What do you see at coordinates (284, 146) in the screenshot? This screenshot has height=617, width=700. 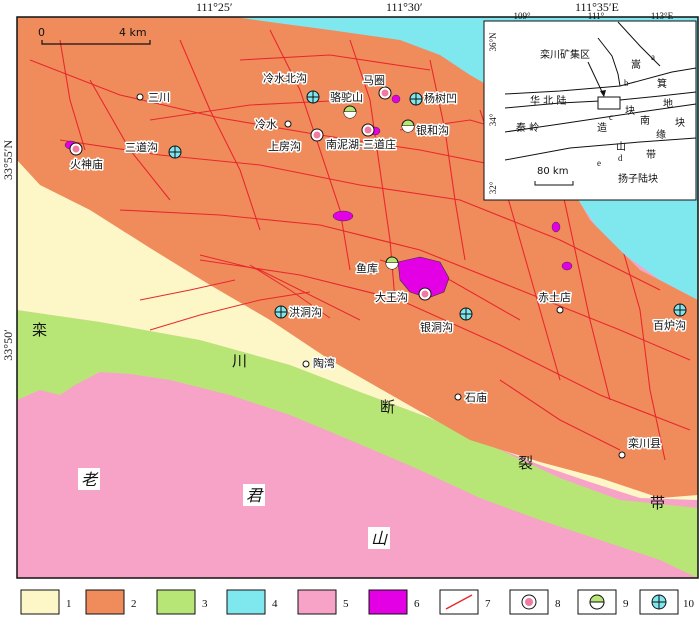 I see `label-shangfanggou: 上房沟` at bounding box center [284, 146].